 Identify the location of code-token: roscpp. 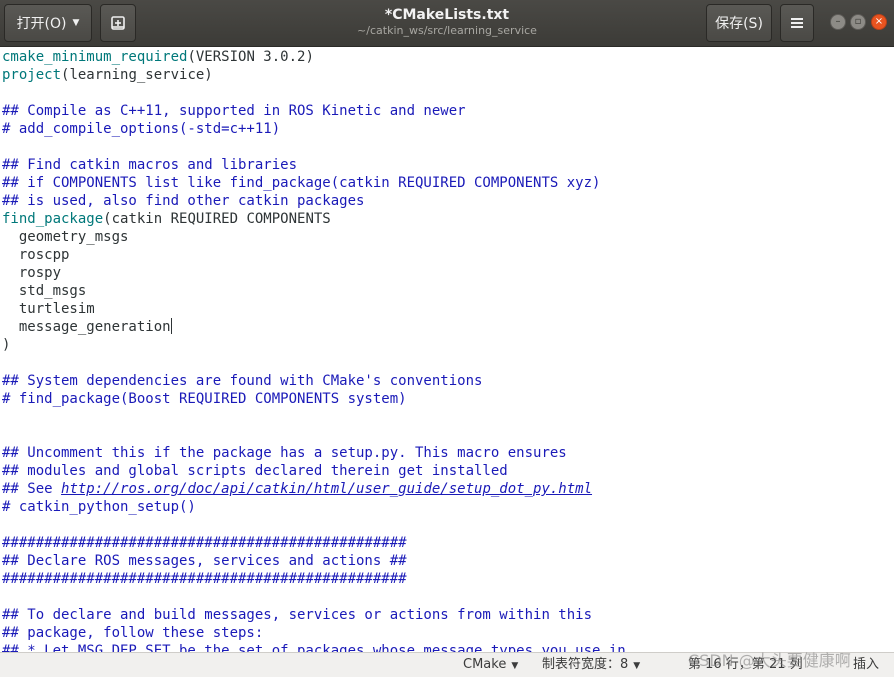
(36, 255).